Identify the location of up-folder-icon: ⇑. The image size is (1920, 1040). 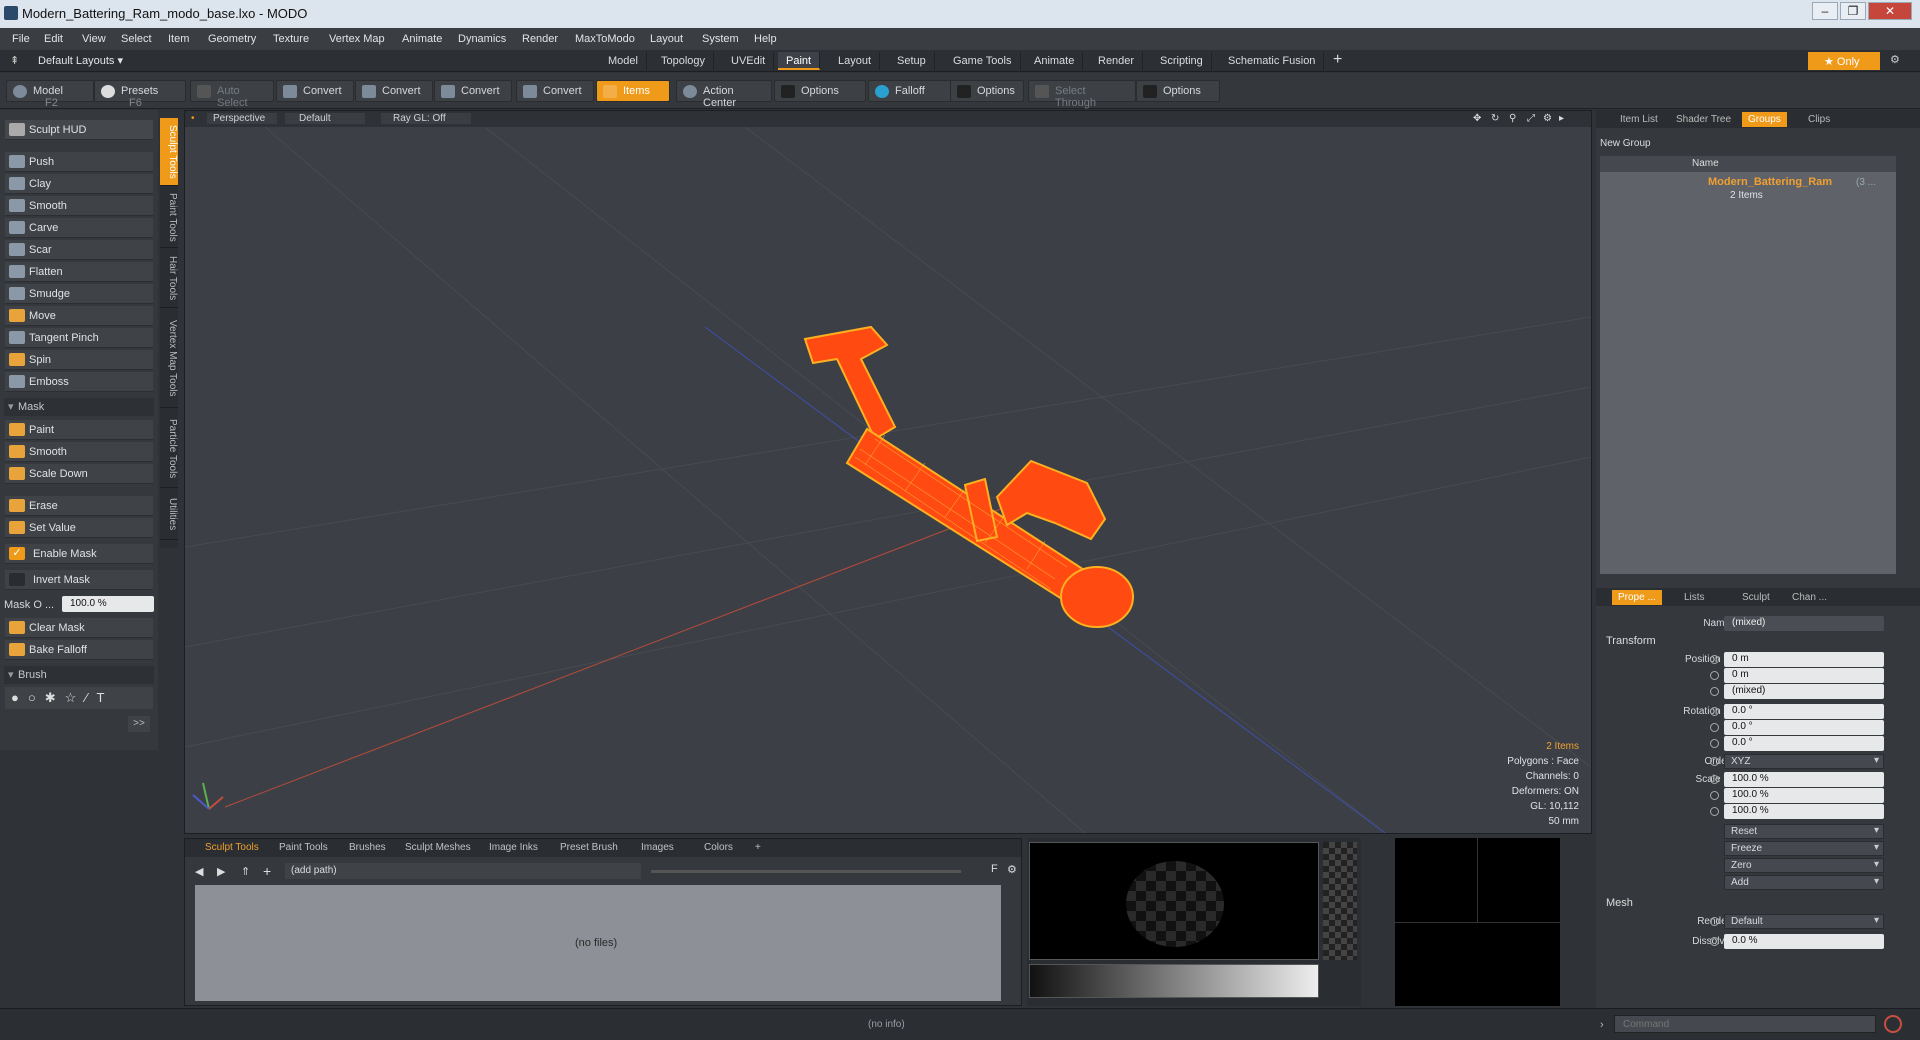
(245, 871).